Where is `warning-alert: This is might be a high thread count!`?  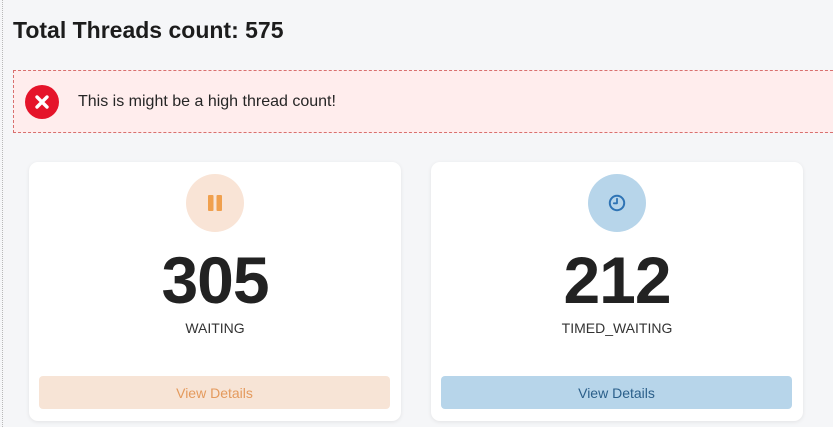
warning-alert: This is might be a high thread count! is located at coordinates (423, 101).